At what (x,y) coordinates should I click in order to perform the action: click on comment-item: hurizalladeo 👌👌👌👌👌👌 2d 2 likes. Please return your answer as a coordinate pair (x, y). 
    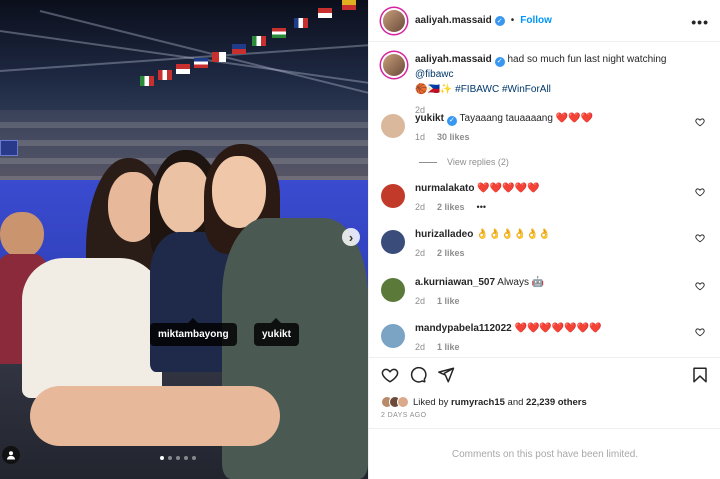
    Looking at the image, I should click on (546, 243).